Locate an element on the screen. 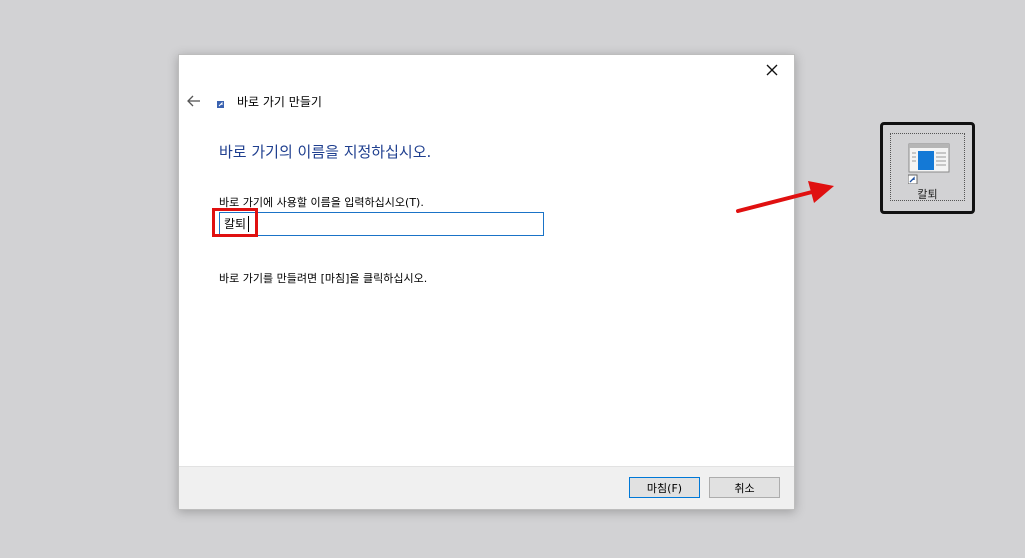 This screenshot has height=558, width=1025. finish-instruction: 바로 가기를 만들려면 [마침]을 클릭하십시오. is located at coordinates (323, 278).